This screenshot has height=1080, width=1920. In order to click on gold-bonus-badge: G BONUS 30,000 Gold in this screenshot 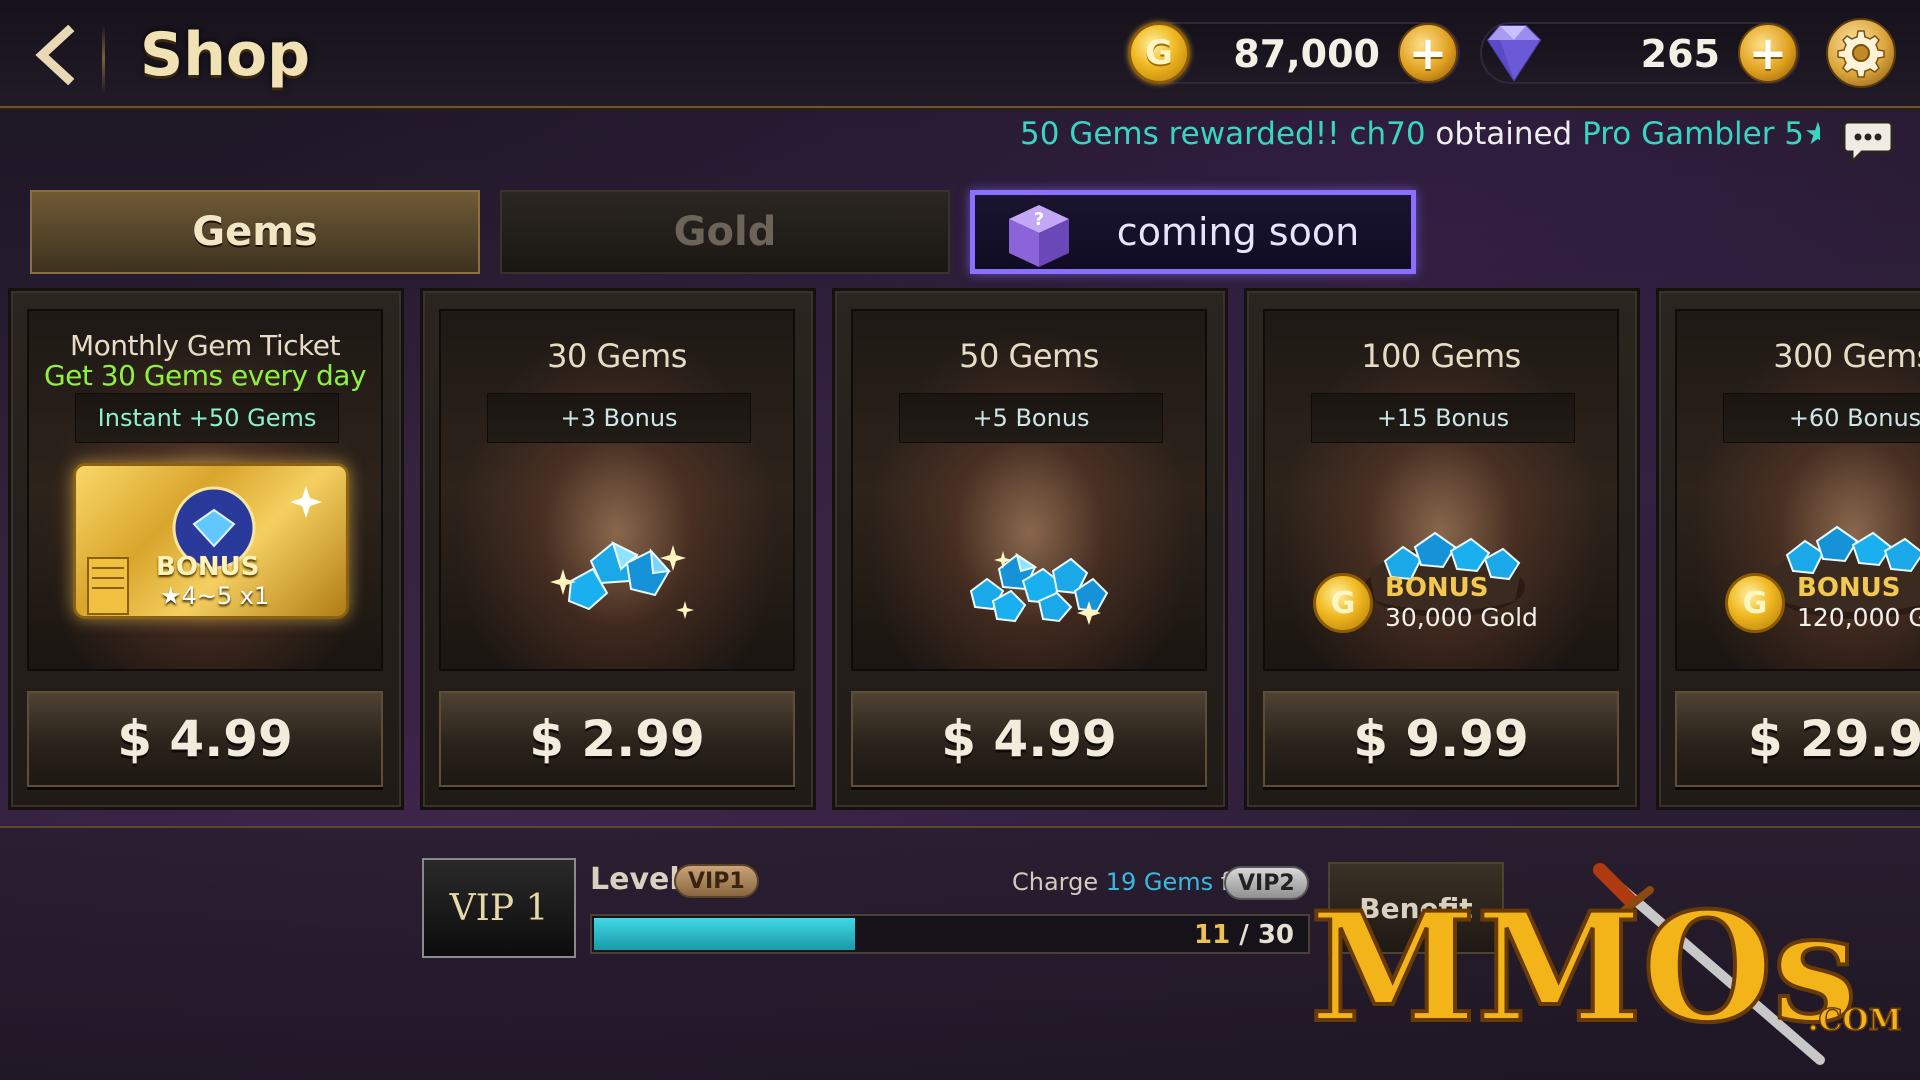, I will do `click(1443, 605)`.